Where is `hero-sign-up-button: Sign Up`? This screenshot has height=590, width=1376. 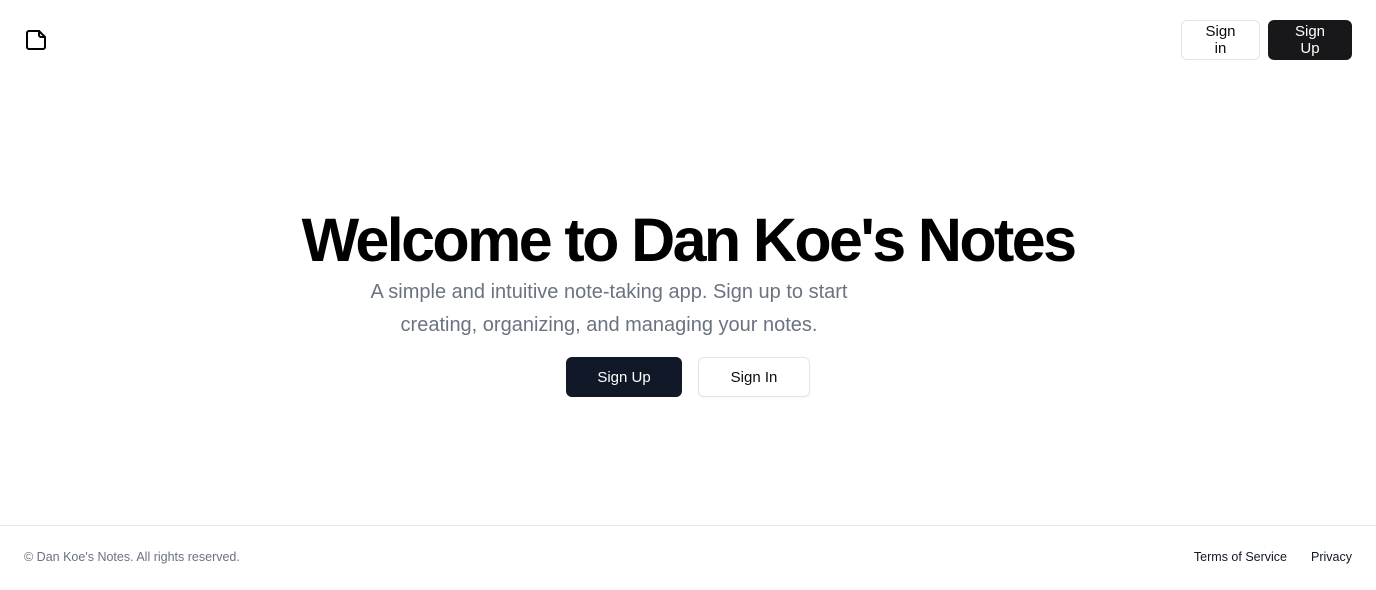
hero-sign-up-button: Sign Up is located at coordinates (624, 377).